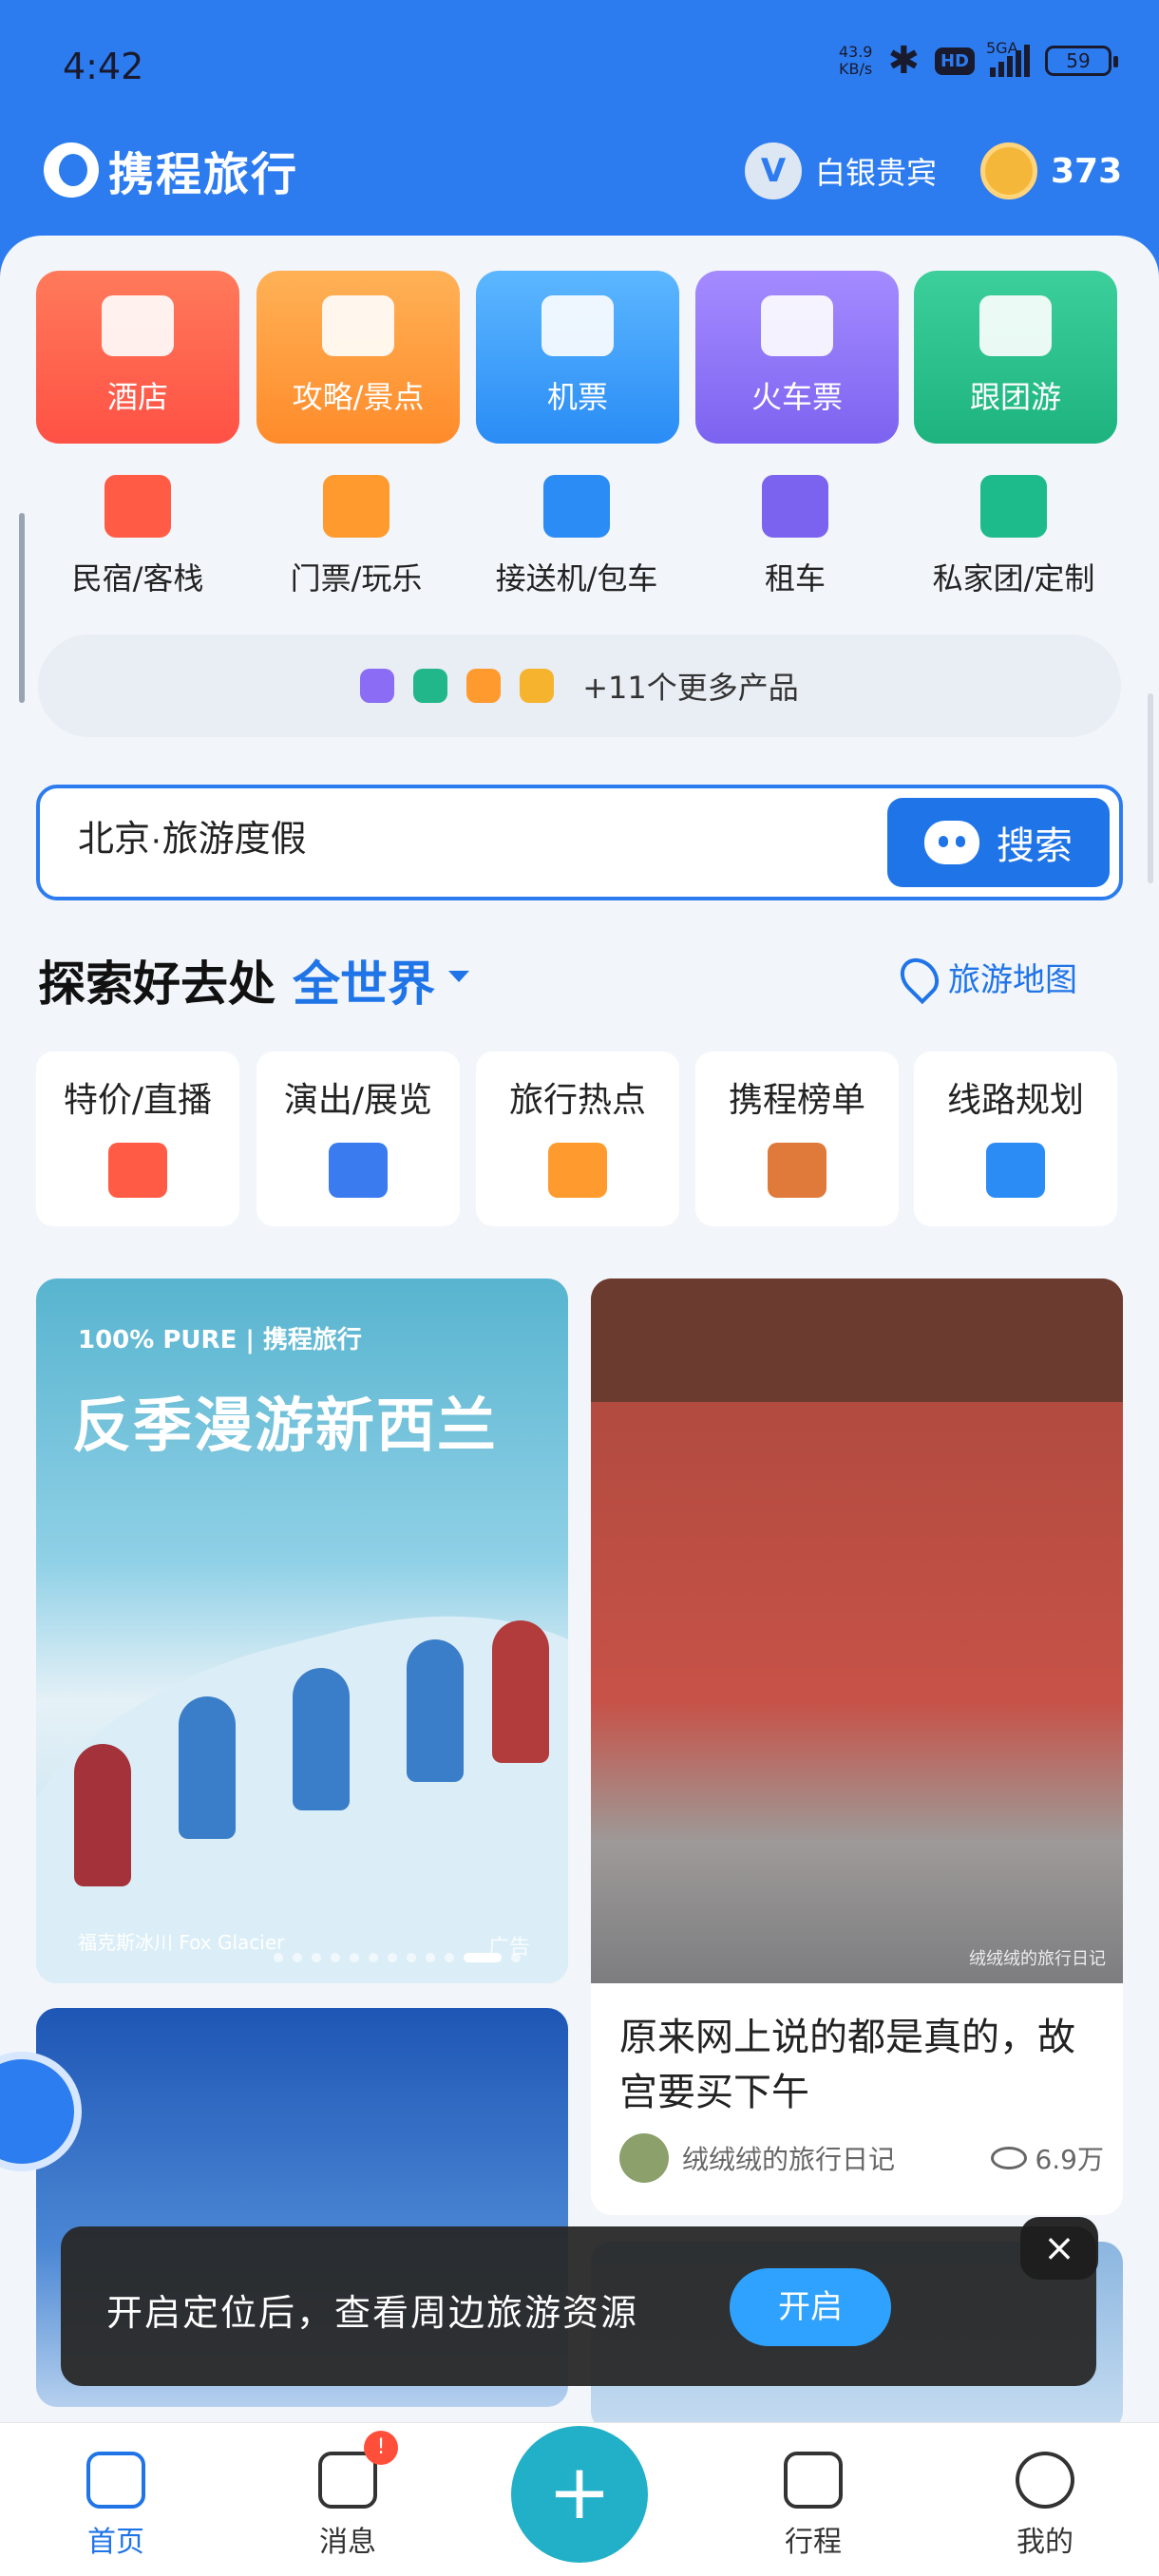 The image size is (1159, 2576). What do you see at coordinates (1069, 2159) in the screenshot?
I see `post-views: 6.9万` at bounding box center [1069, 2159].